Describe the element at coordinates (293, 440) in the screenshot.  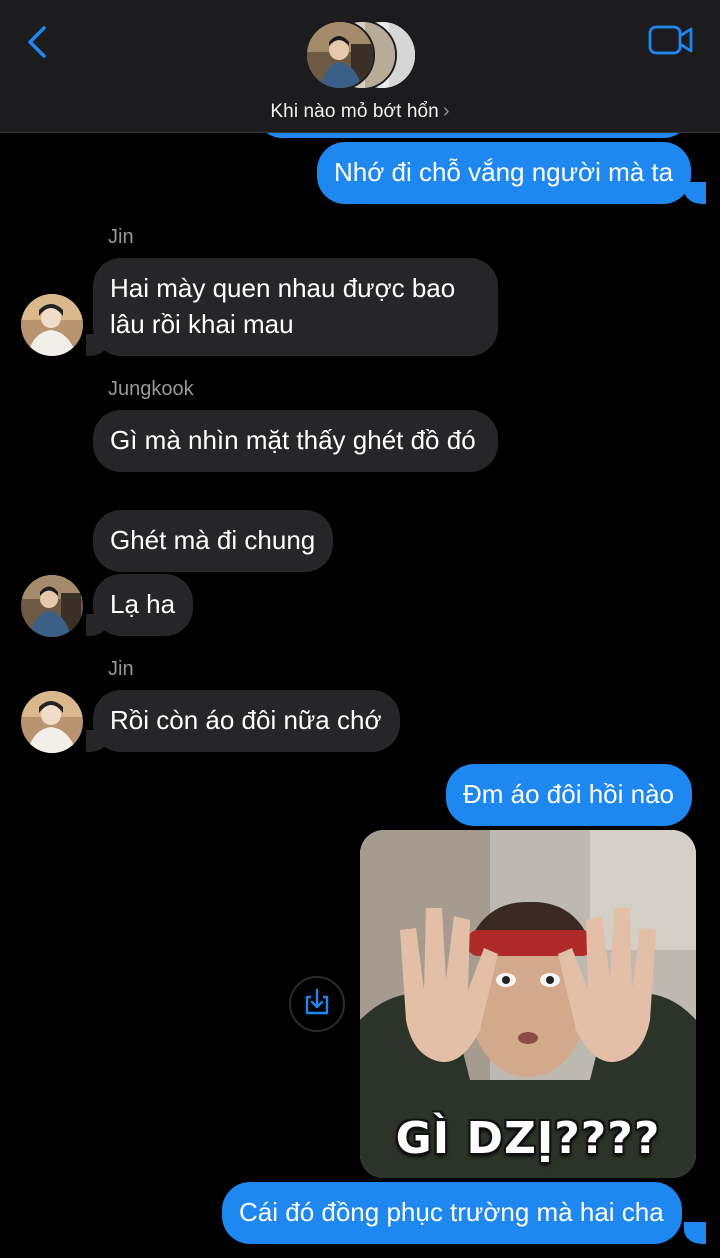
I see `message-text: Gì mà nhìn mặt thấy ghét đồ đó` at that location.